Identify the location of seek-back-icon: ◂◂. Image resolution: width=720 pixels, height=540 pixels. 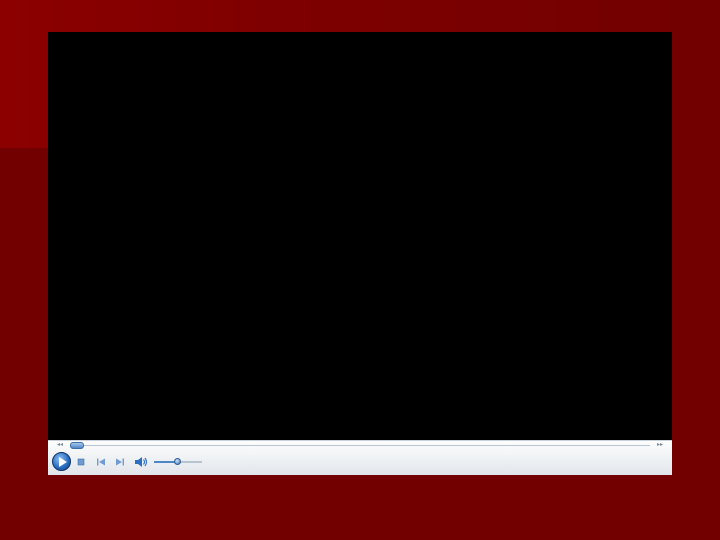
(60, 445).